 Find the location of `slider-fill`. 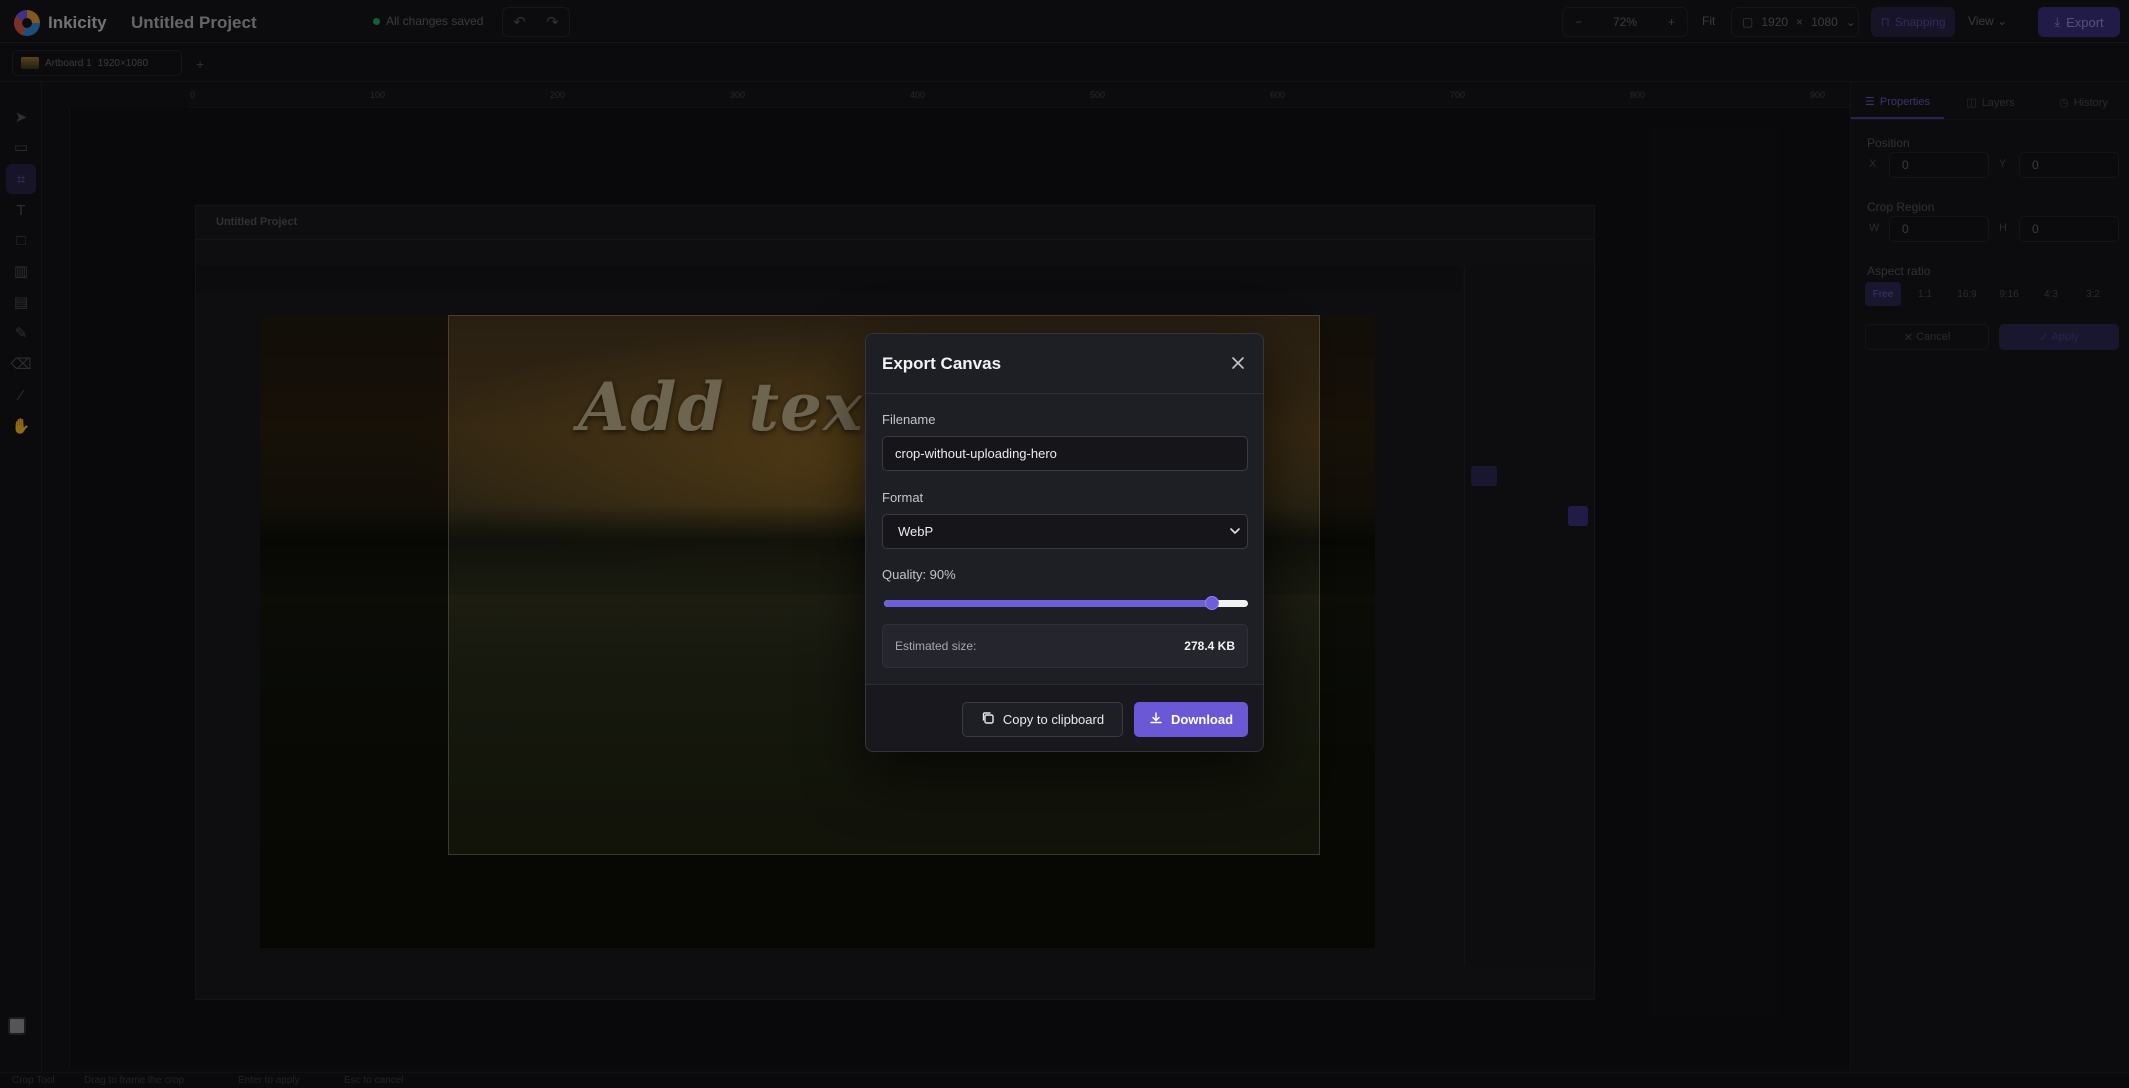

slider-fill is located at coordinates (1048, 603).